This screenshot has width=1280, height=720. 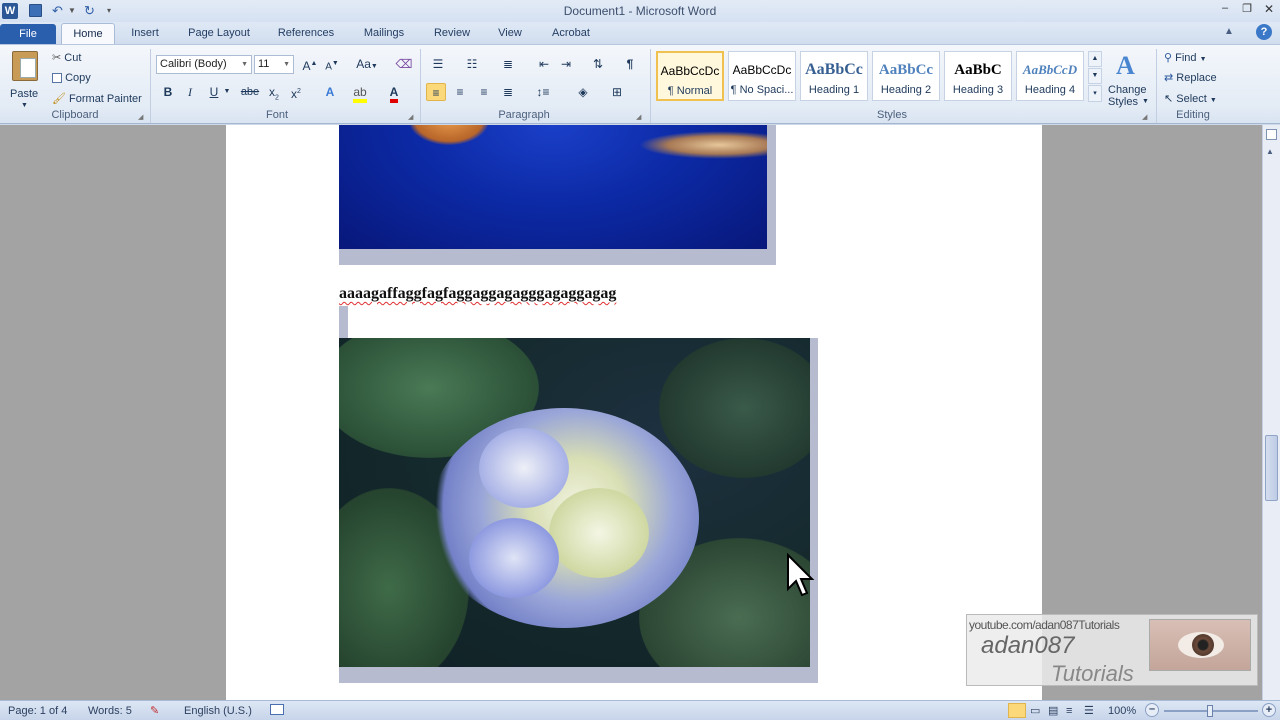 What do you see at coordinates (145, 35) in the screenshot?
I see `tab-insert: Insert` at bounding box center [145, 35].